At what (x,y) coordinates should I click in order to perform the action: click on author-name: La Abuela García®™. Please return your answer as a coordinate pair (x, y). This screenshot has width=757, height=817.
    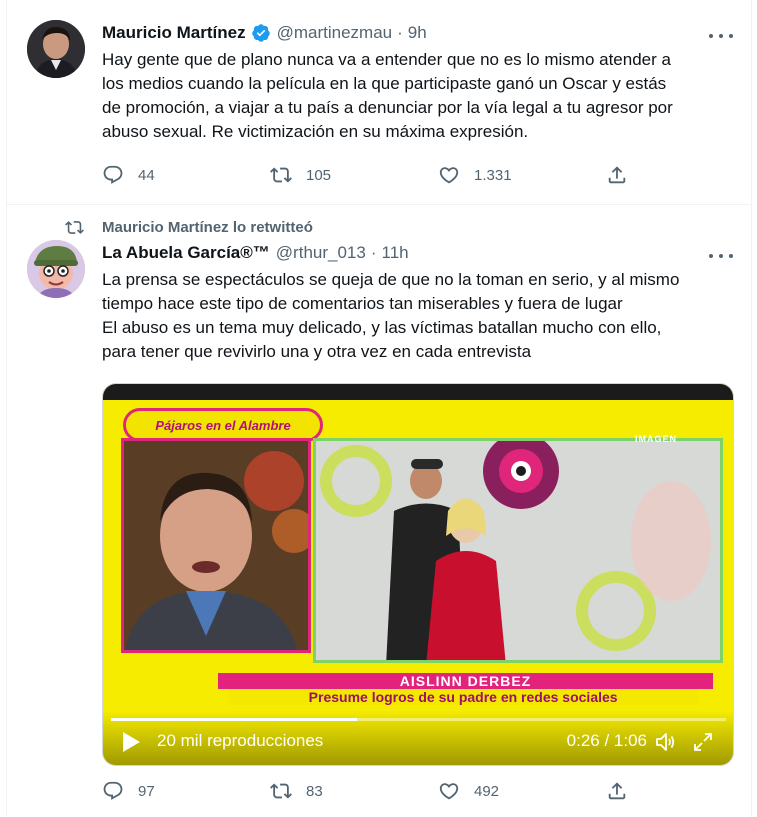
    Looking at the image, I should click on (186, 253).